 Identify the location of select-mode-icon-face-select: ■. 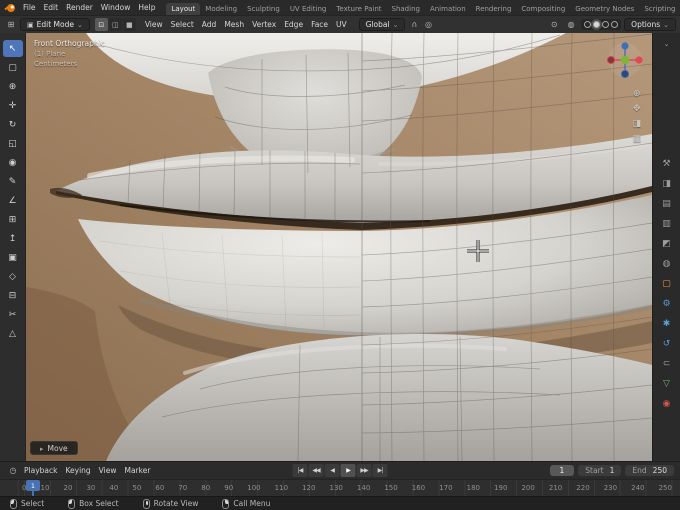
(129, 24).